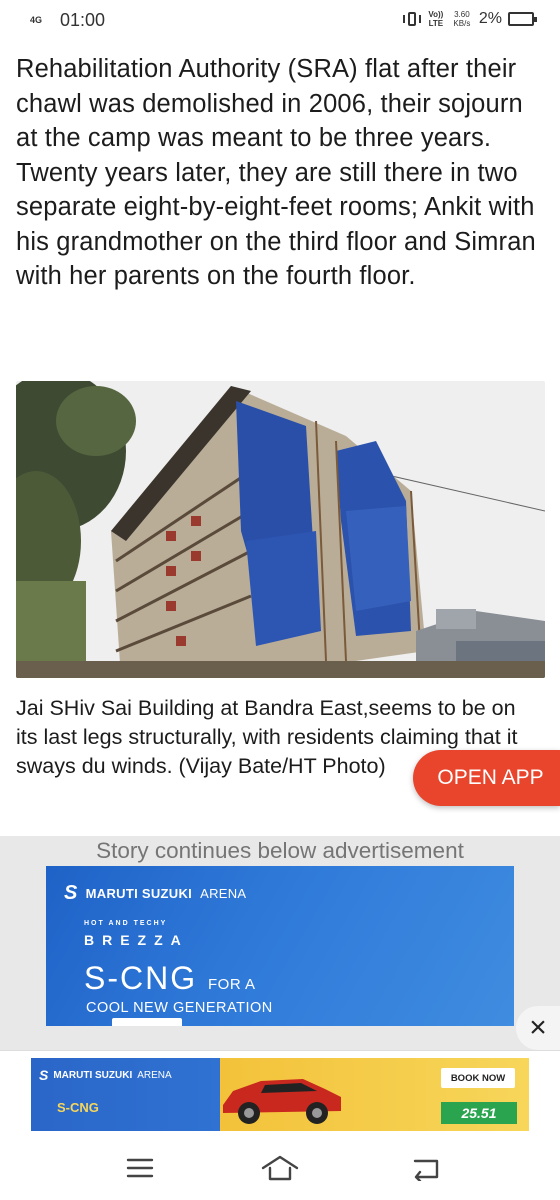  I want to click on volte-indicator: Vo)) LTE, so click(436, 19).